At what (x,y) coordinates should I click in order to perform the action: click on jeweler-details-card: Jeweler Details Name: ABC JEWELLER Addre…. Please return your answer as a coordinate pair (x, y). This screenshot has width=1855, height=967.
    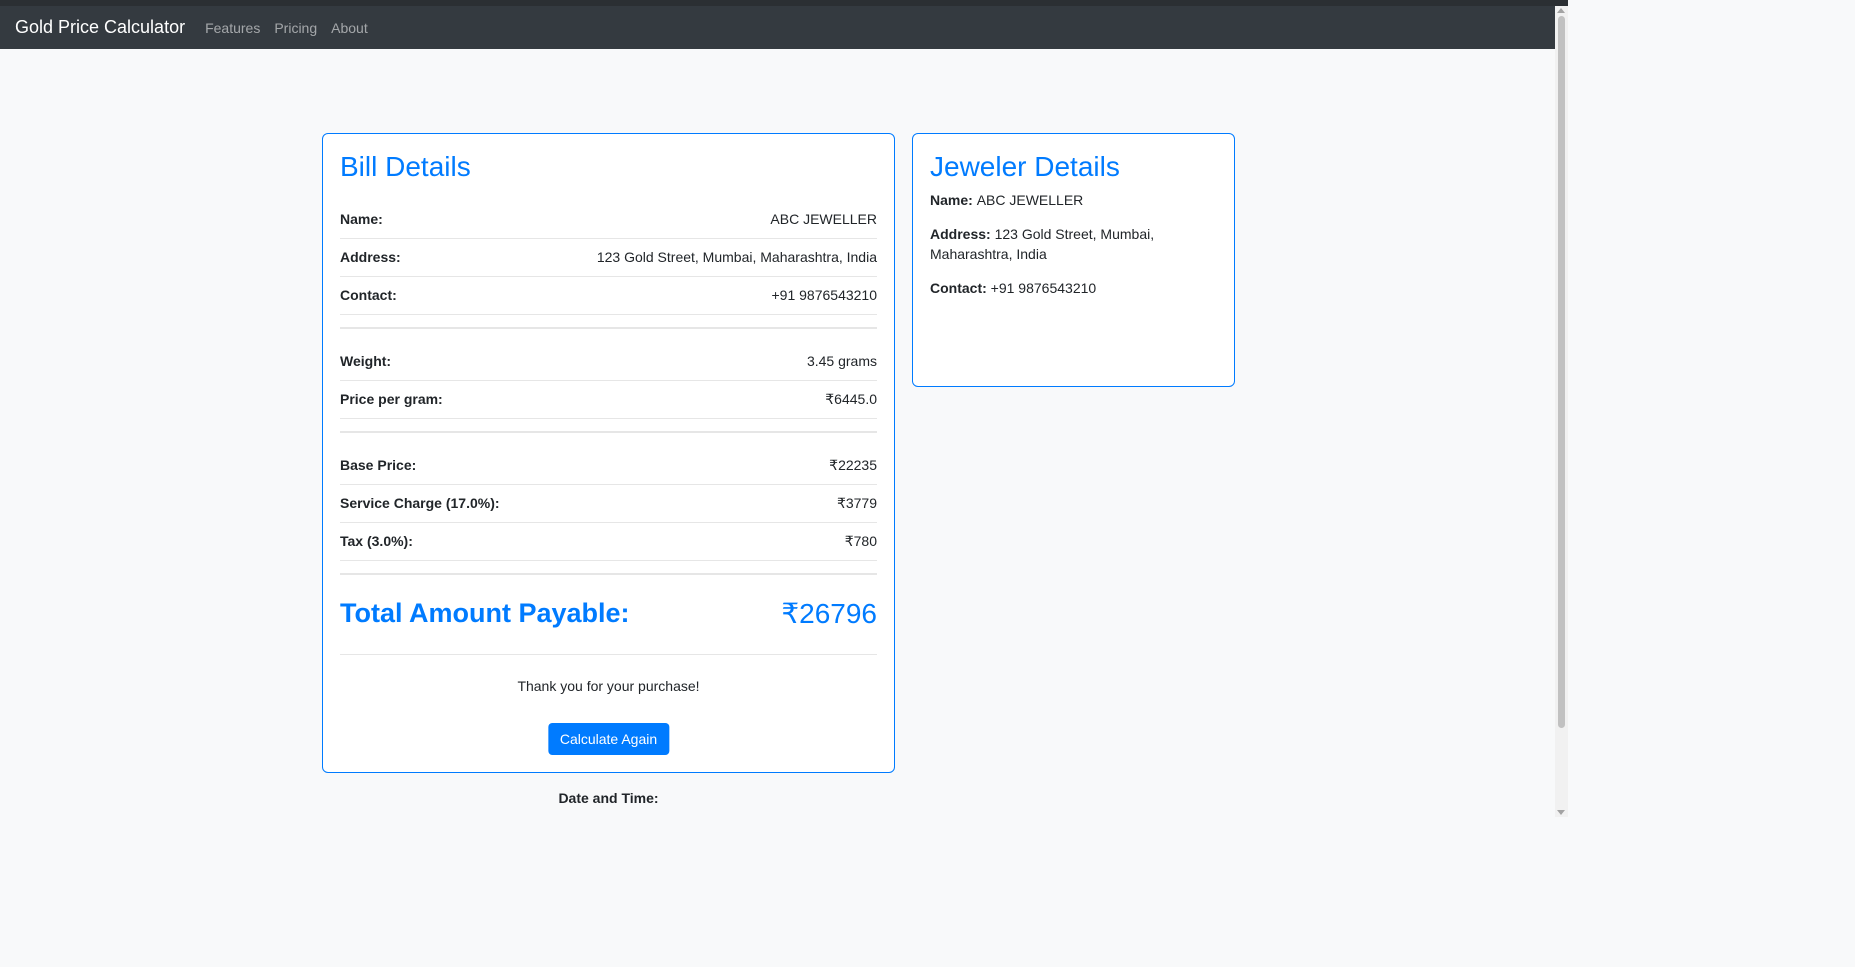
    Looking at the image, I should click on (1073, 260).